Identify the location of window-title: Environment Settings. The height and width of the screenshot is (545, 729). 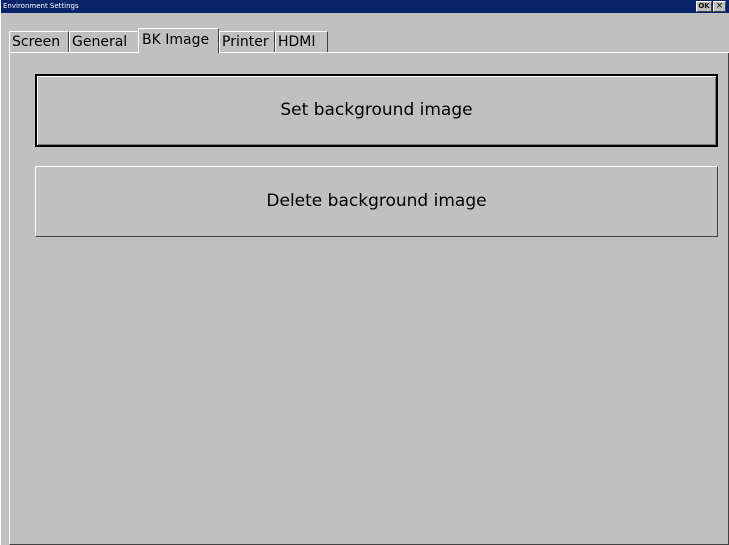
(41, 6).